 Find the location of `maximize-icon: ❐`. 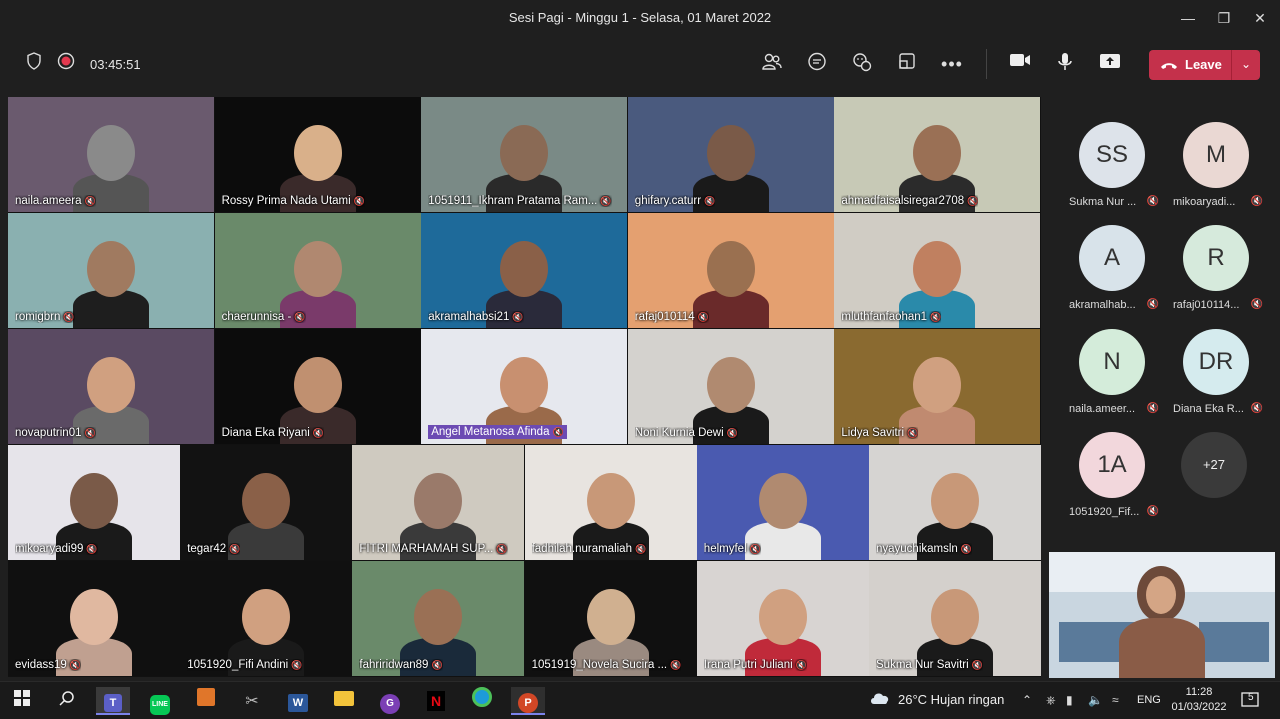

maximize-icon: ❐ is located at coordinates (1224, 18).